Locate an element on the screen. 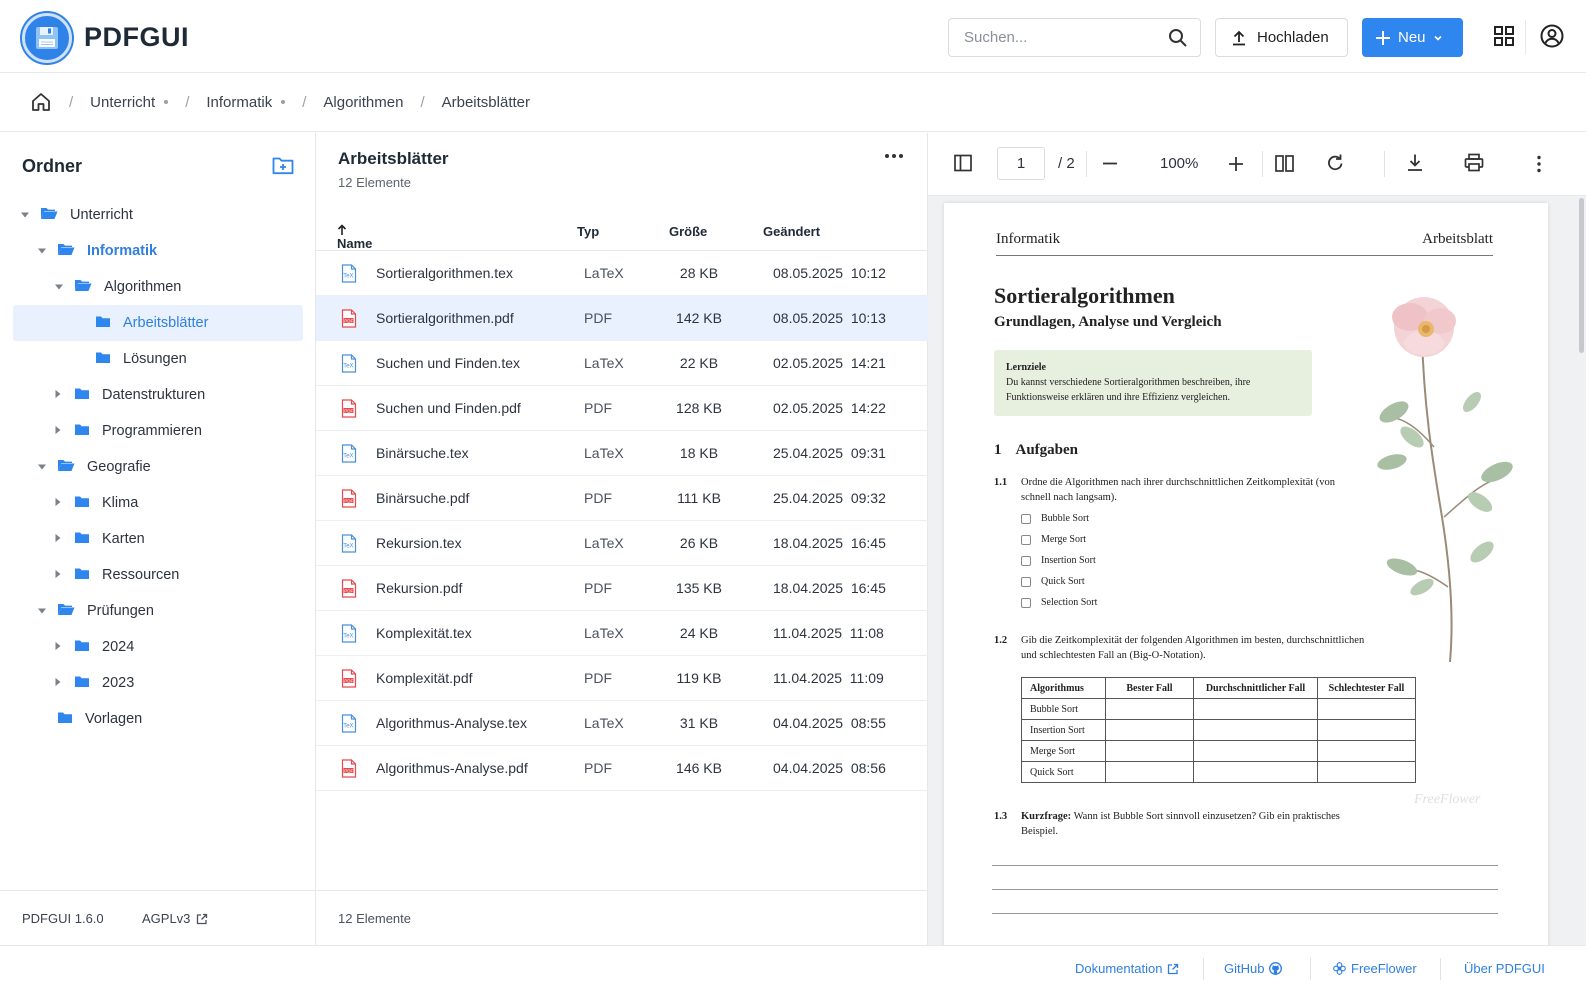 This screenshot has height=992, width=1586. scrollbar-thumb is located at coordinates (1581, 275).